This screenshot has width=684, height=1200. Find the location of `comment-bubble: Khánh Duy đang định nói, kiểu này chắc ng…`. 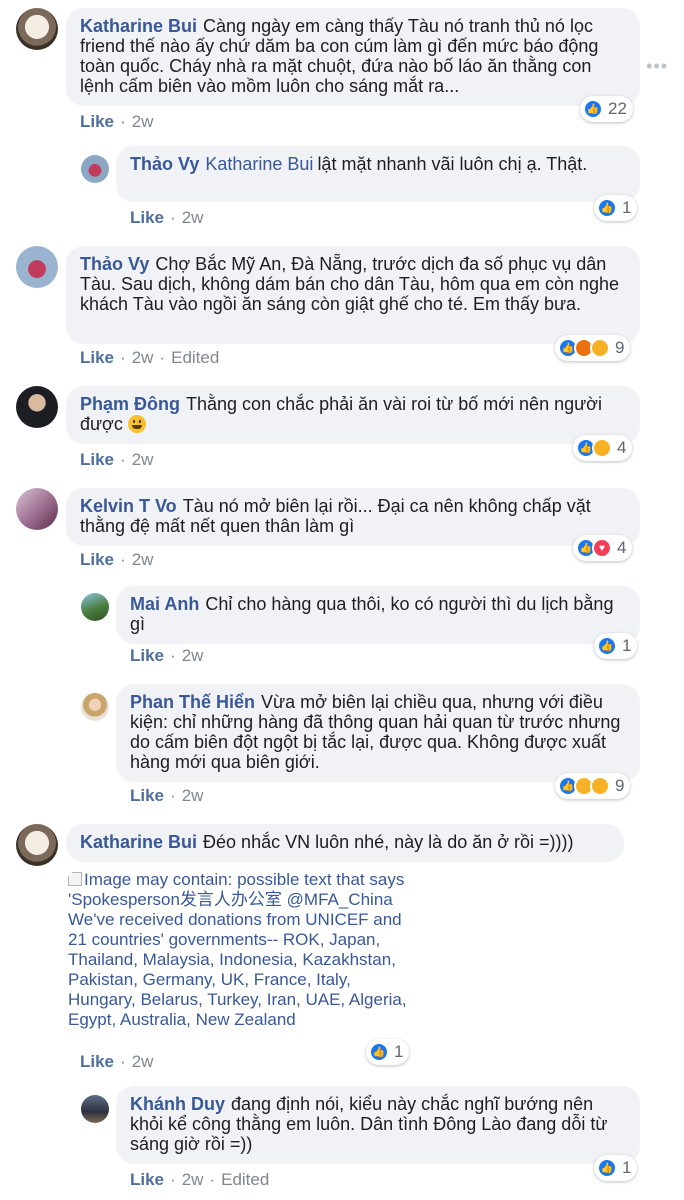

comment-bubble: Khánh Duy đang định nói, kiểu này chắc ng… is located at coordinates (378, 1125).